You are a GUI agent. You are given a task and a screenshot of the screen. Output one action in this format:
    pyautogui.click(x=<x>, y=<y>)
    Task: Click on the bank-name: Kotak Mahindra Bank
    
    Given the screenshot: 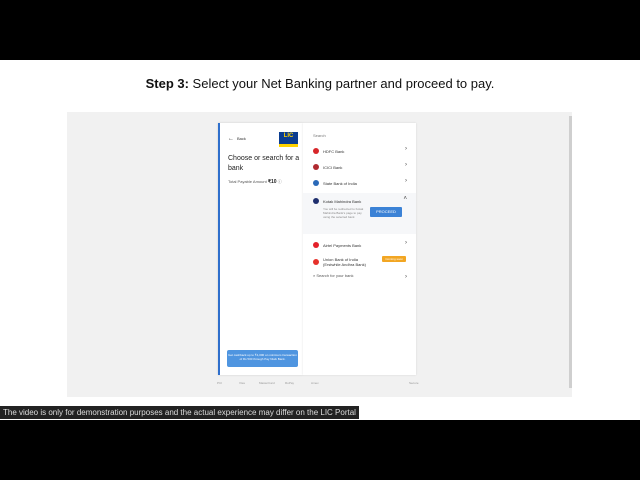 What is the action you would take?
    pyautogui.click(x=342, y=201)
    